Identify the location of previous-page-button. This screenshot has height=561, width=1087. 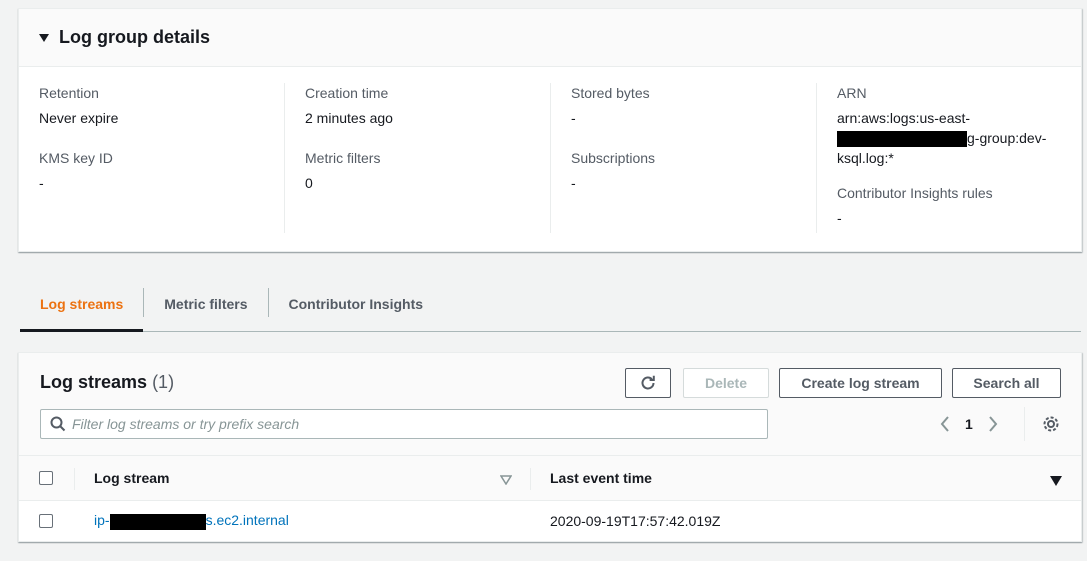
(945, 424).